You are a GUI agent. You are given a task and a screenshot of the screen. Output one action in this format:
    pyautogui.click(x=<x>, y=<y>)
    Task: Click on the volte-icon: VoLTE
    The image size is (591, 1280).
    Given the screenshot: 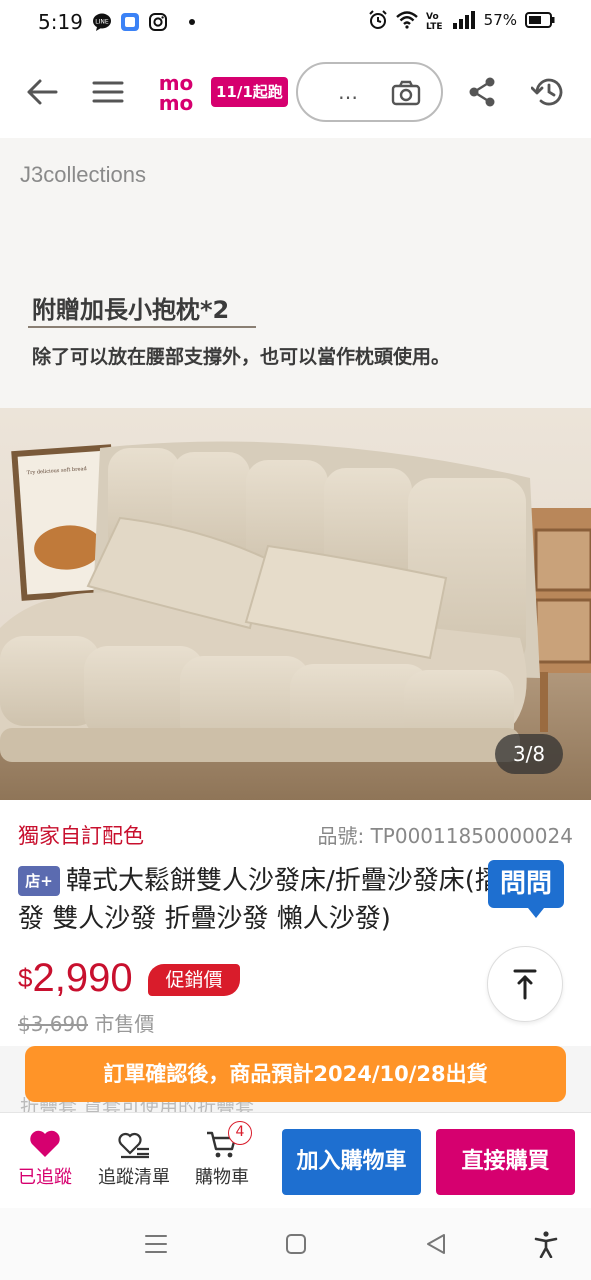 What is the action you would take?
    pyautogui.click(x=434, y=21)
    